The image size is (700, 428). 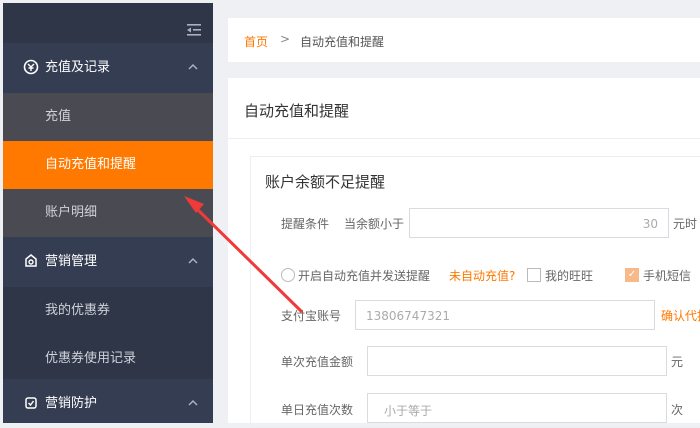 What do you see at coordinates (667, 276) in the screenshot?
I see `sms-label: 手机短信` at bounding box center [667, 276].